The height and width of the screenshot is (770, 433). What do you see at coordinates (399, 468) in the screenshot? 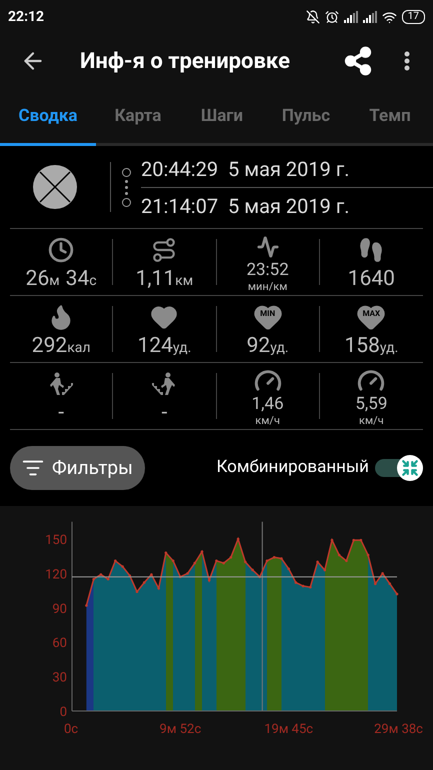
I see `combined-switch` at bounding box center [399, 468].